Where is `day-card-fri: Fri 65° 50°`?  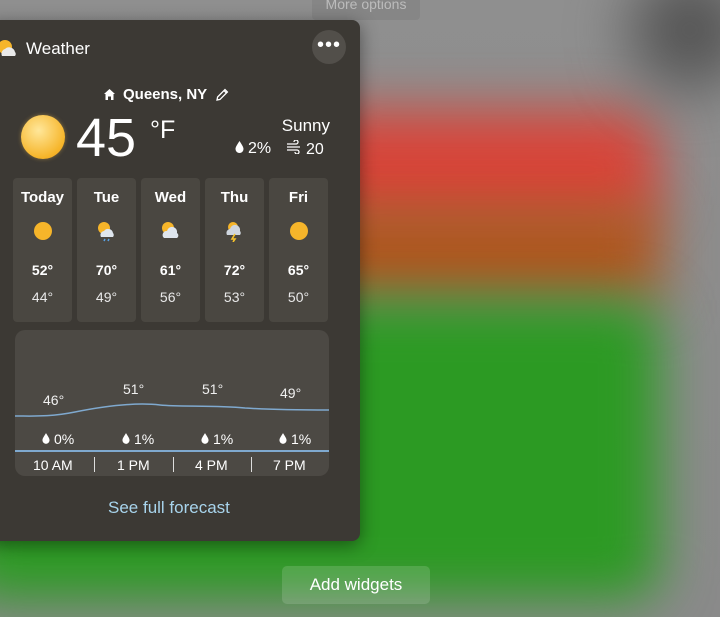 day-card-fri: Fri 65° 50° is located at coordinates (298, 250).